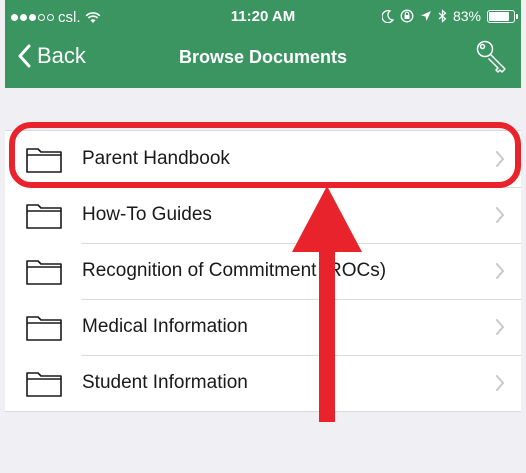 The width and height of the screenshot is (526, 473). I want to click on status-right: 83%, so click(449, 16).